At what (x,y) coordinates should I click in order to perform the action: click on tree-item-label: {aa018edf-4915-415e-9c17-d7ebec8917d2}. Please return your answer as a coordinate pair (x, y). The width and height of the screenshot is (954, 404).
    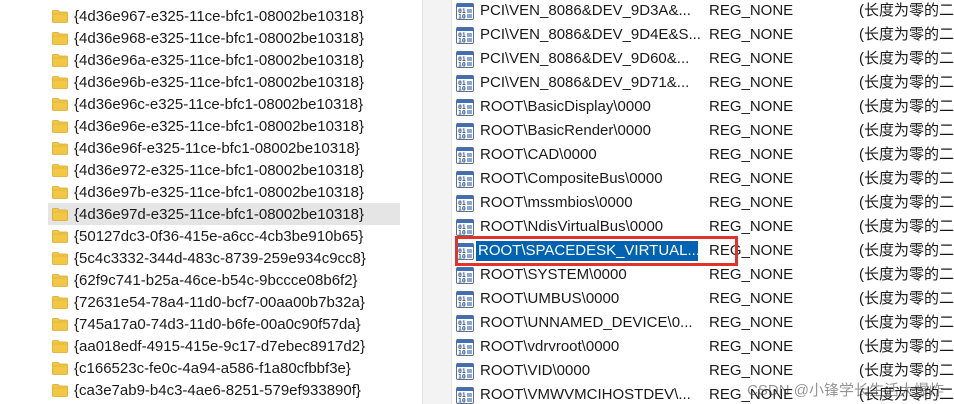
    Looking at the image, I should click on (220, 346).